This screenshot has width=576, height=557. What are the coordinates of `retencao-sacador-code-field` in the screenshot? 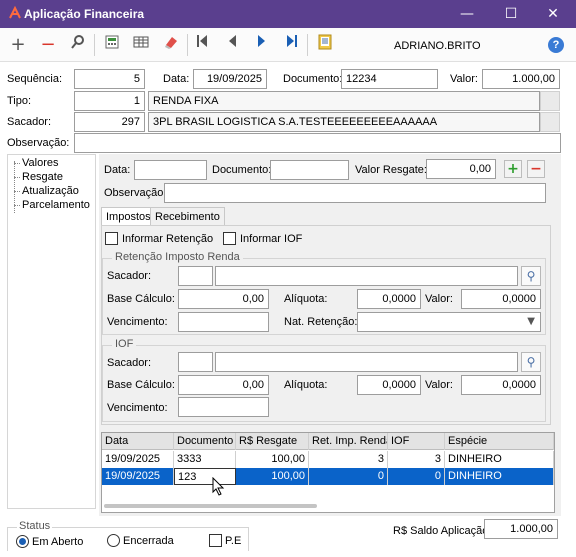 It's located at (195, 276).